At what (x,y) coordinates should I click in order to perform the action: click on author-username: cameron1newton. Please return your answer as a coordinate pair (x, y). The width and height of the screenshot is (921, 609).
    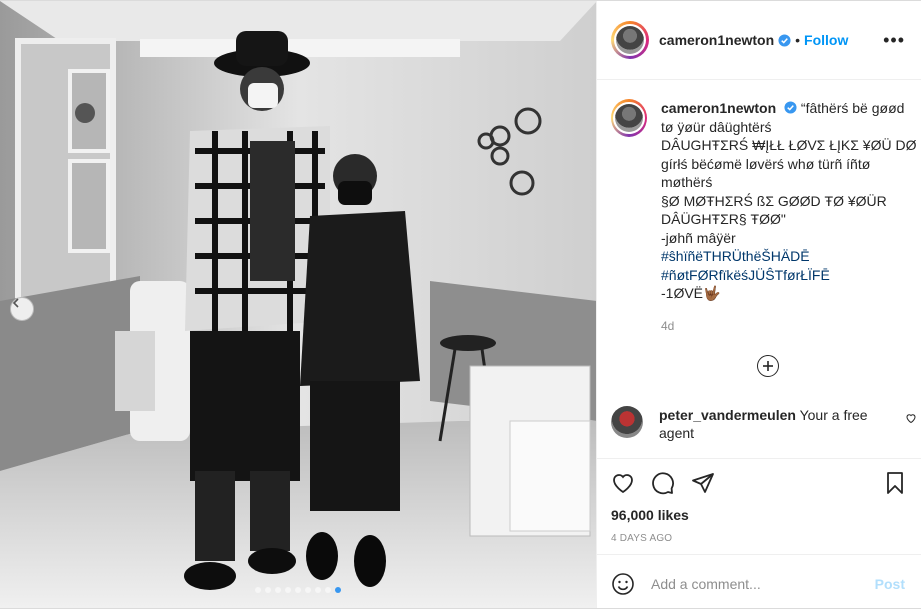
    Looking at the image, I should click on (716, 40).